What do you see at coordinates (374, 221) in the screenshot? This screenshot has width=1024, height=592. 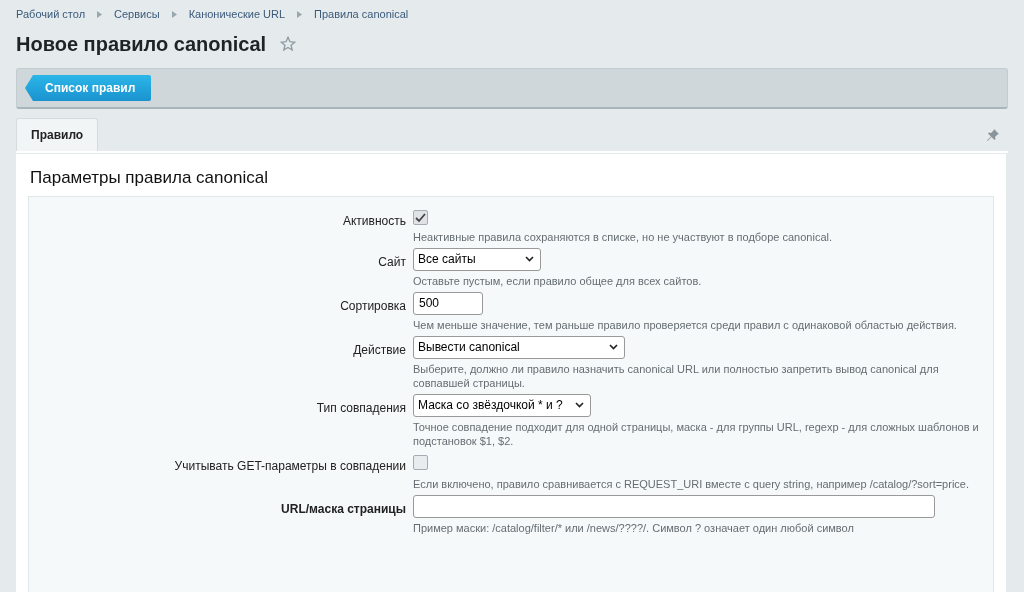 I see `field-label: Активность` at bounding box center [374, 221].